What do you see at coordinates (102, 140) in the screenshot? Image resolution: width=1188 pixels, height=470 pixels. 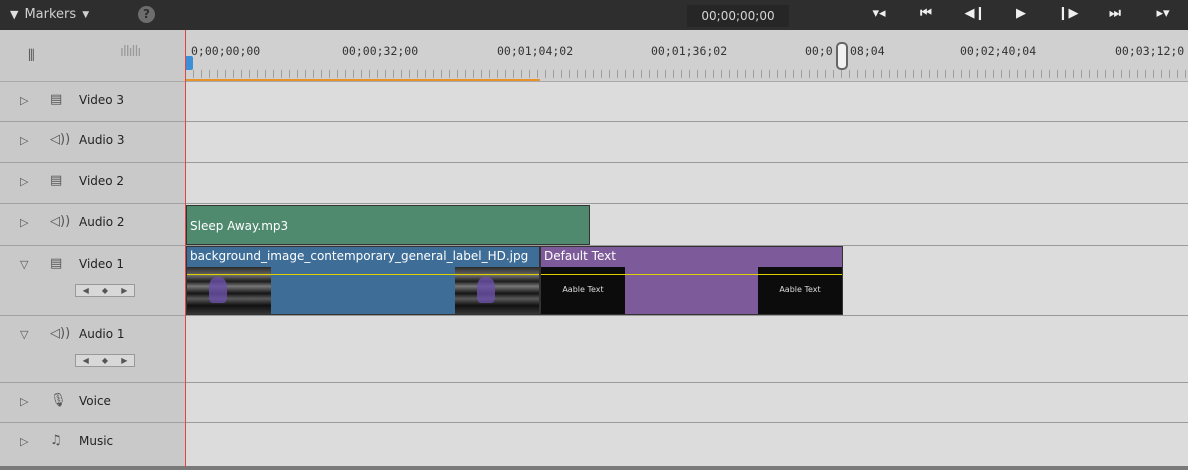 I see `track-name: Audio 3` at bounding box center [102, 140].